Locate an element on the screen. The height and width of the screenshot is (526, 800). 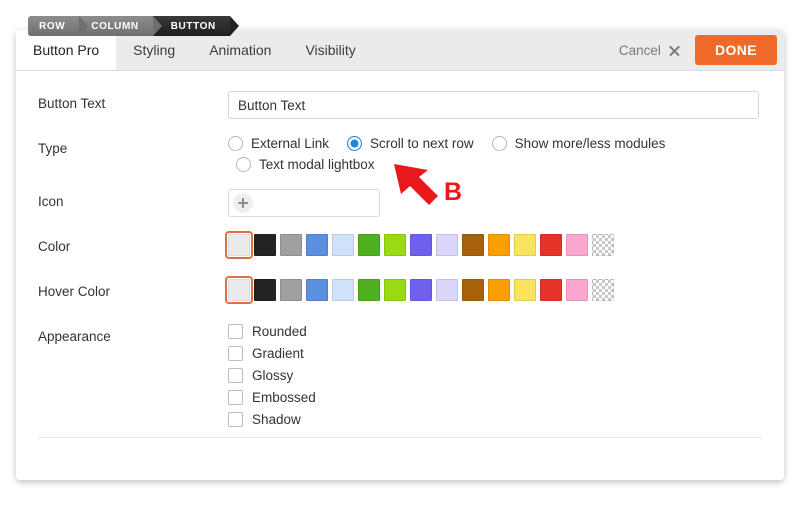
close-x-icon is located at coordinates (674, 50).